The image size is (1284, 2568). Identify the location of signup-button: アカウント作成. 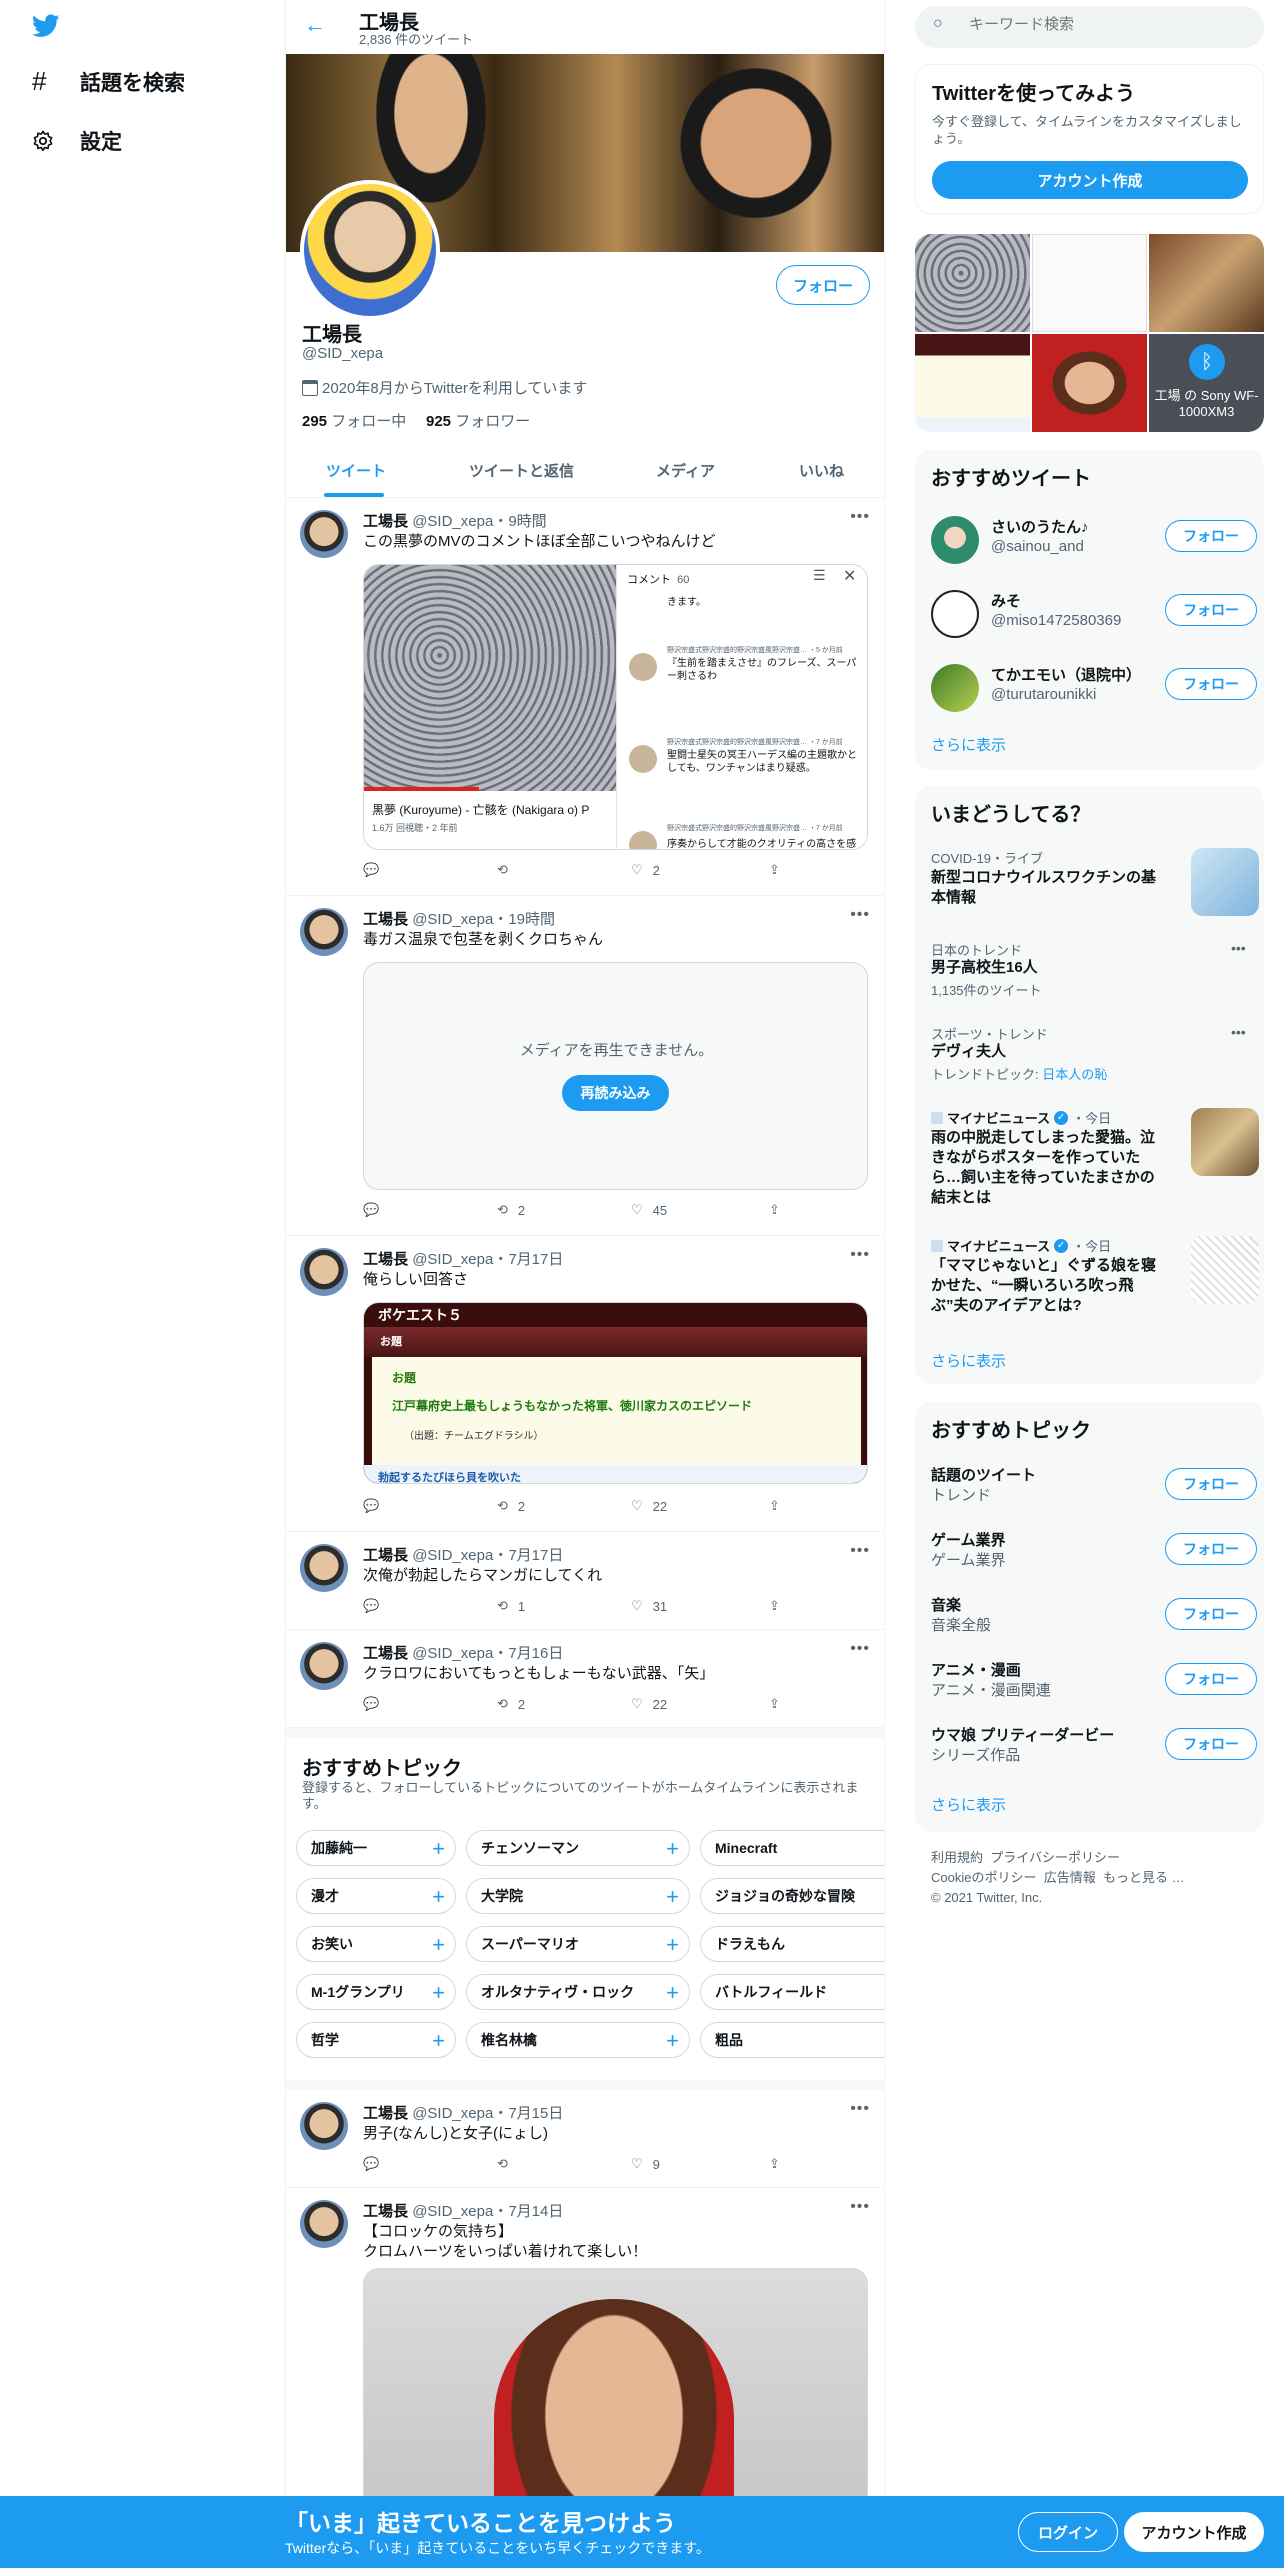
(1194, 2532).